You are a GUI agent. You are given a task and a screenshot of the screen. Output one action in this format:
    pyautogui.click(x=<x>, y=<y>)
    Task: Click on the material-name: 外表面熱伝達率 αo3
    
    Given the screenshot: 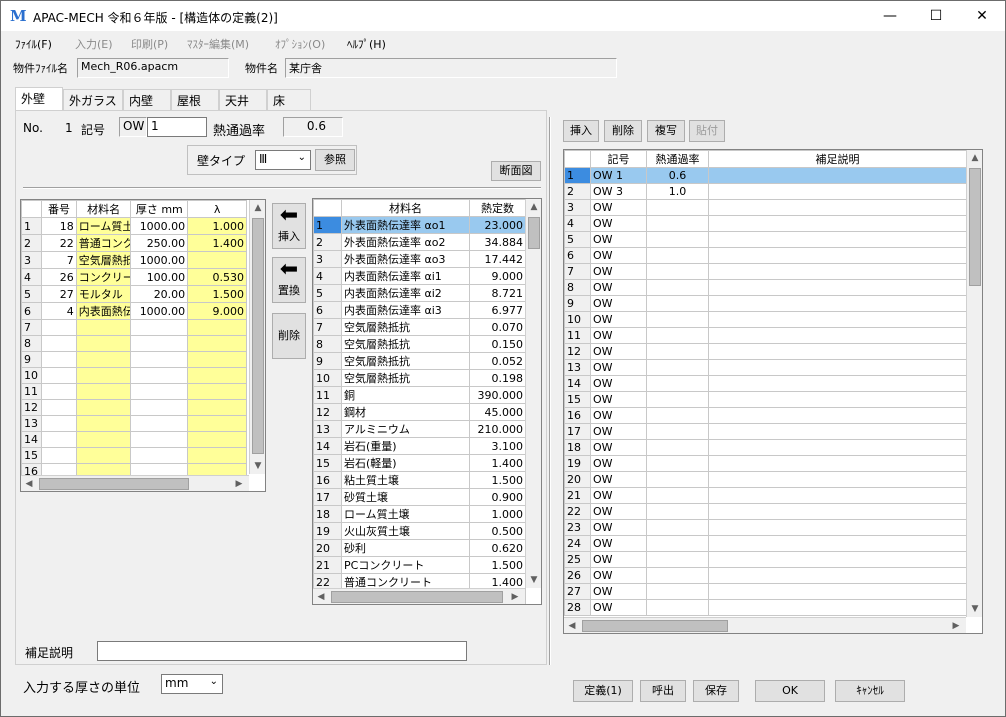 What is the action you would take?
    pyautogui.click(x=405, y=259)
    